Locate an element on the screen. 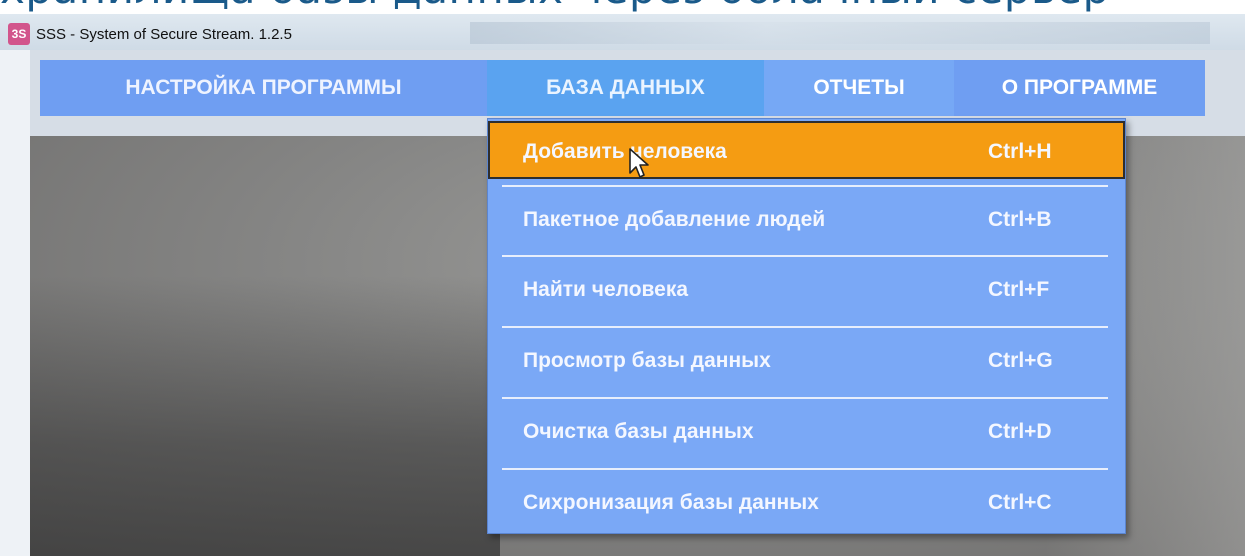  window-title: SSS - System of Secure Stream. 1.2.5 is located at coordinates (164, 34).